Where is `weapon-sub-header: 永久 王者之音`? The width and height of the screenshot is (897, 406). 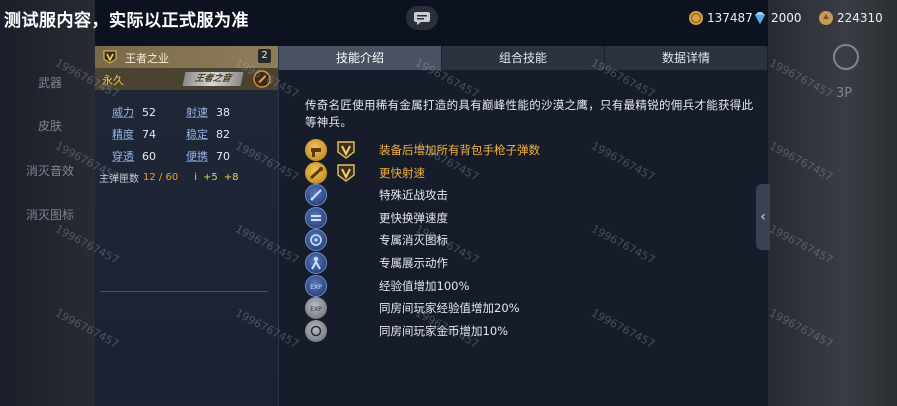 weapon-sub-header: 永久 王者之音 is located at coordinates (186, 79).